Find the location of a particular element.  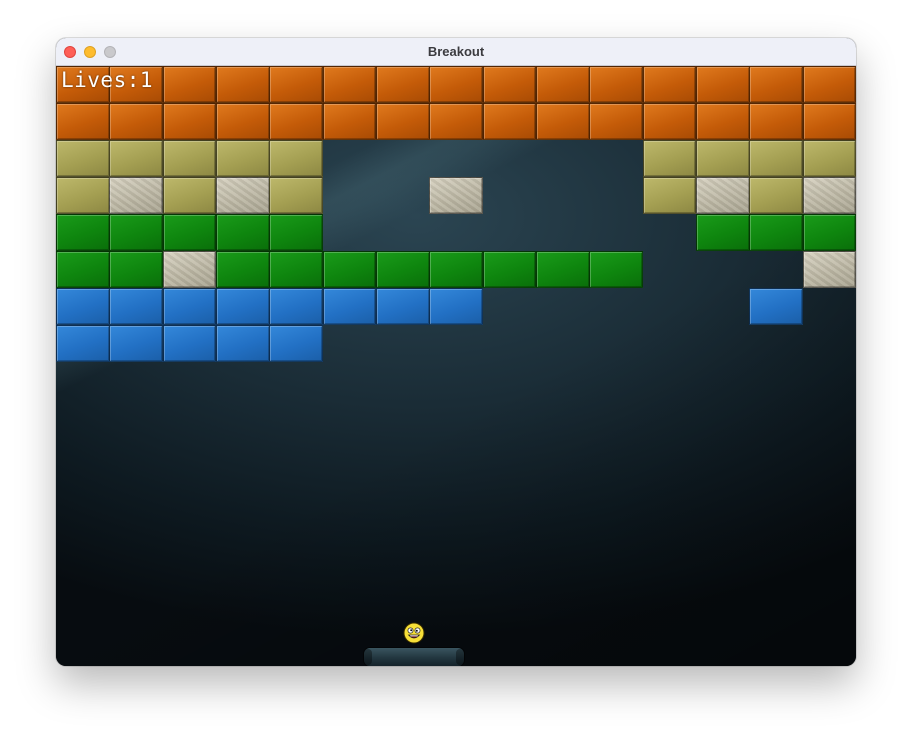

lives-counter: Lives:1 is located at coordinates (107, 80).